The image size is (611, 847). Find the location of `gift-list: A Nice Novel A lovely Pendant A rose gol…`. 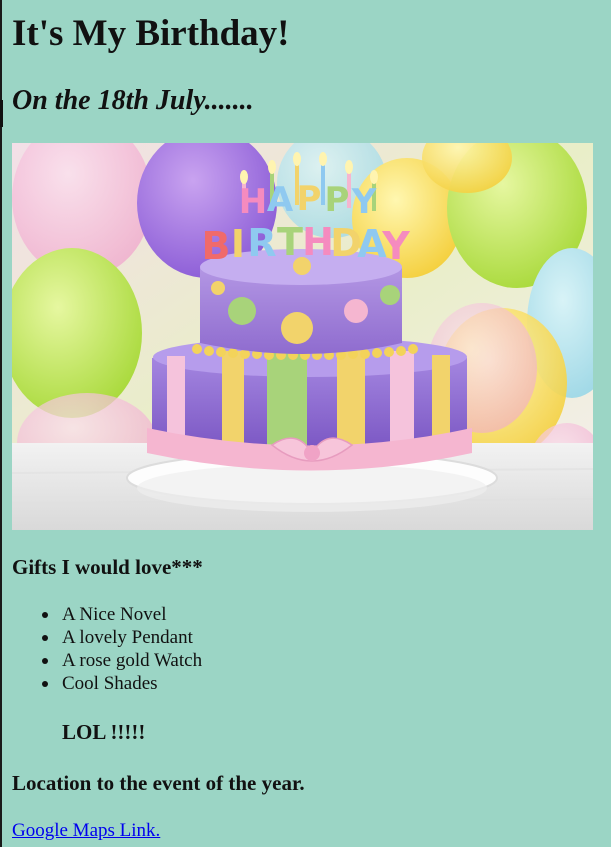

gift-list: A Nice Novel A lovely Pendant A rose gol… is located at coordinates (107, 649).